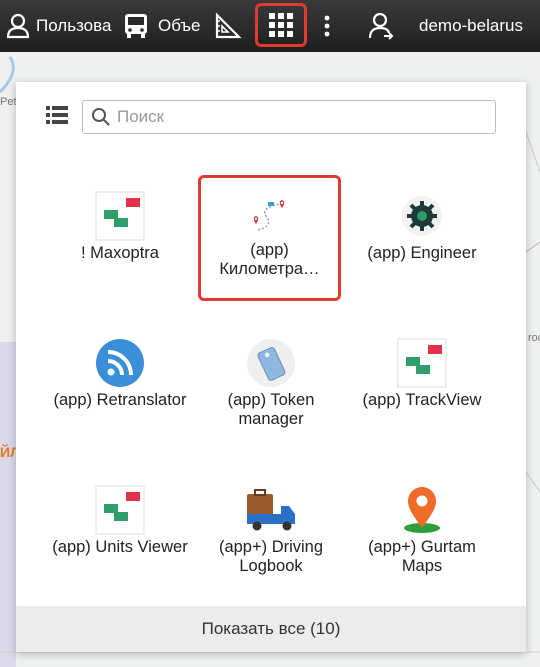 This screenshot has width=540, height=667. I want to click on top-navigation-bar: Пользова Объе demo-belarus, so click(270, 26).